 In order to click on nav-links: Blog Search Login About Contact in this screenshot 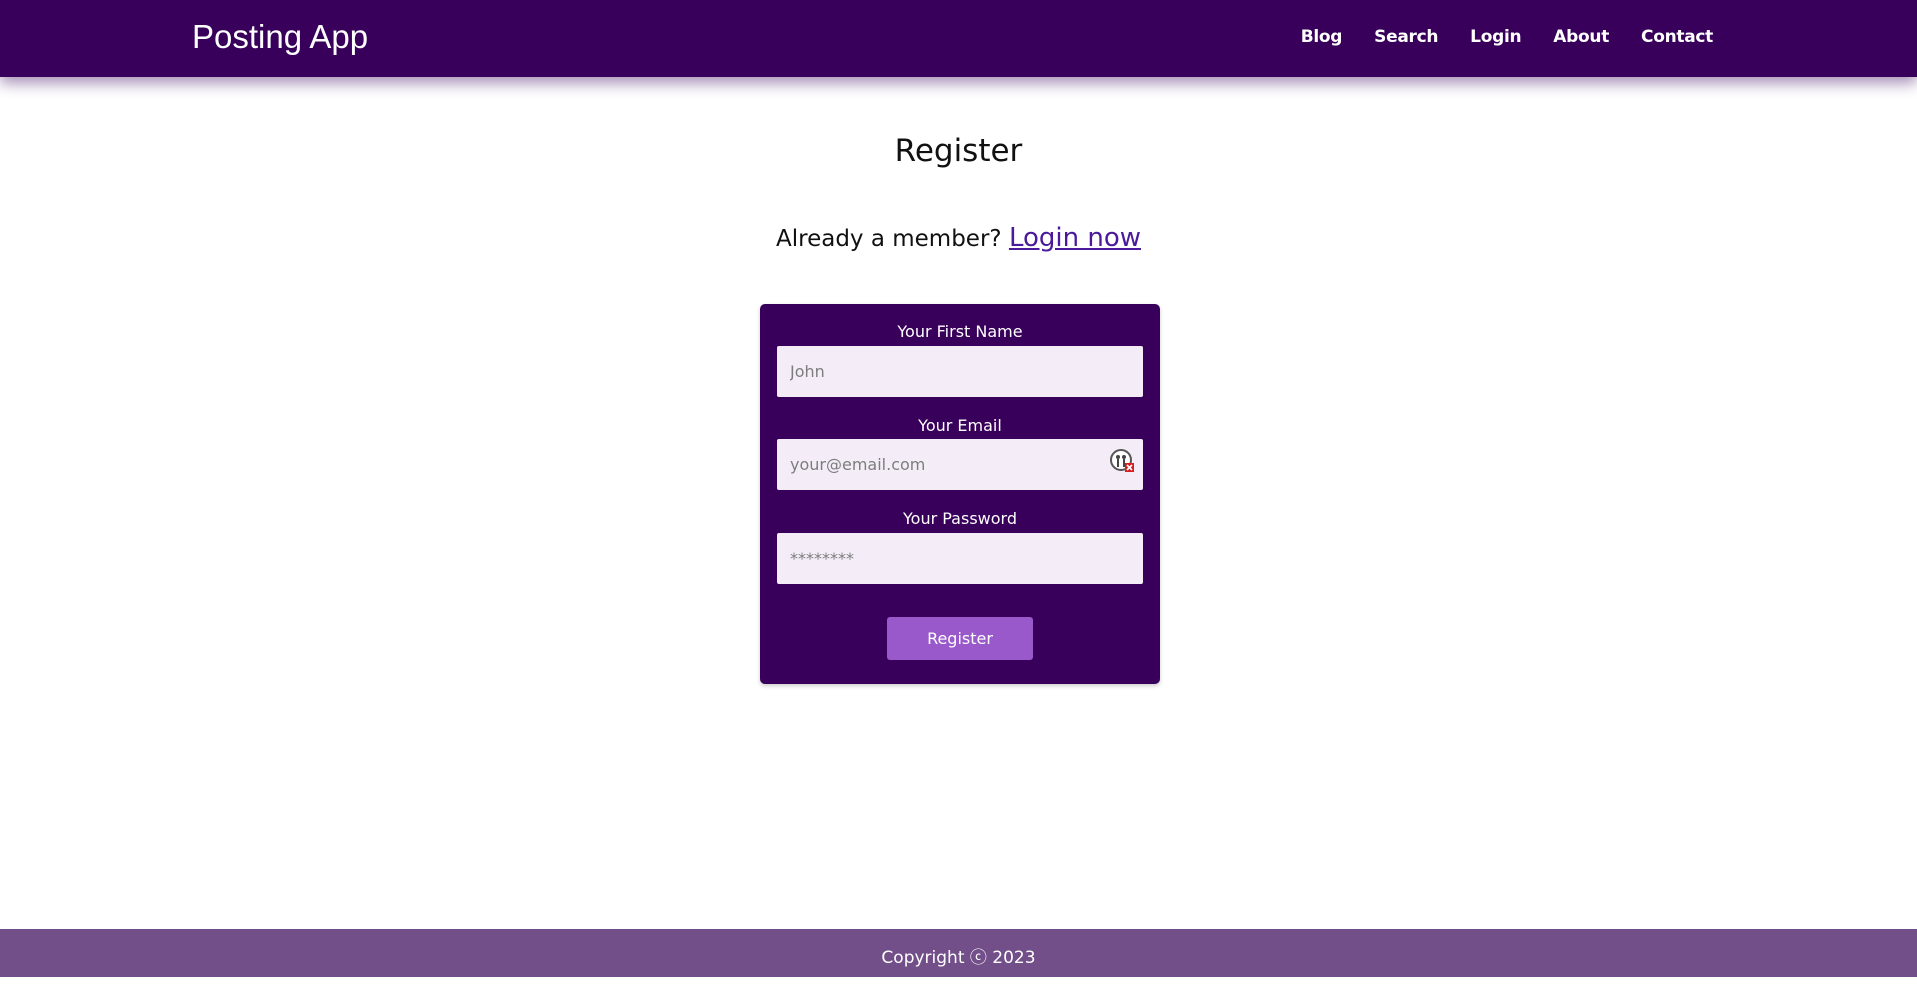, I will do `click(1507, 37)`.